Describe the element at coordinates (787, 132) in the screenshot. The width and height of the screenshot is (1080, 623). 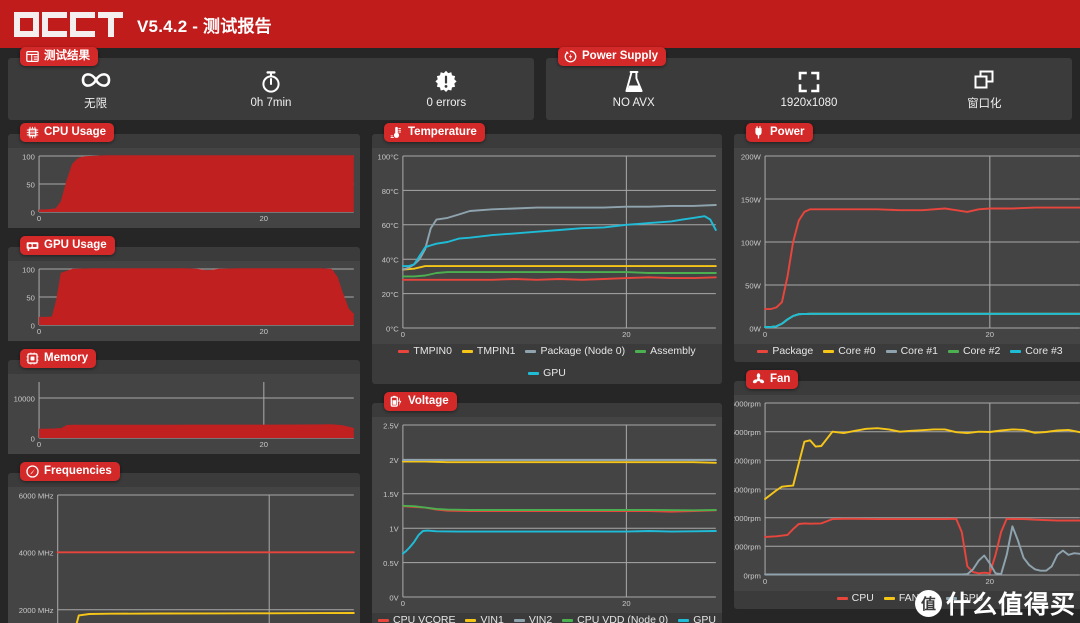
I see `power-badge-label: Power` at that location.